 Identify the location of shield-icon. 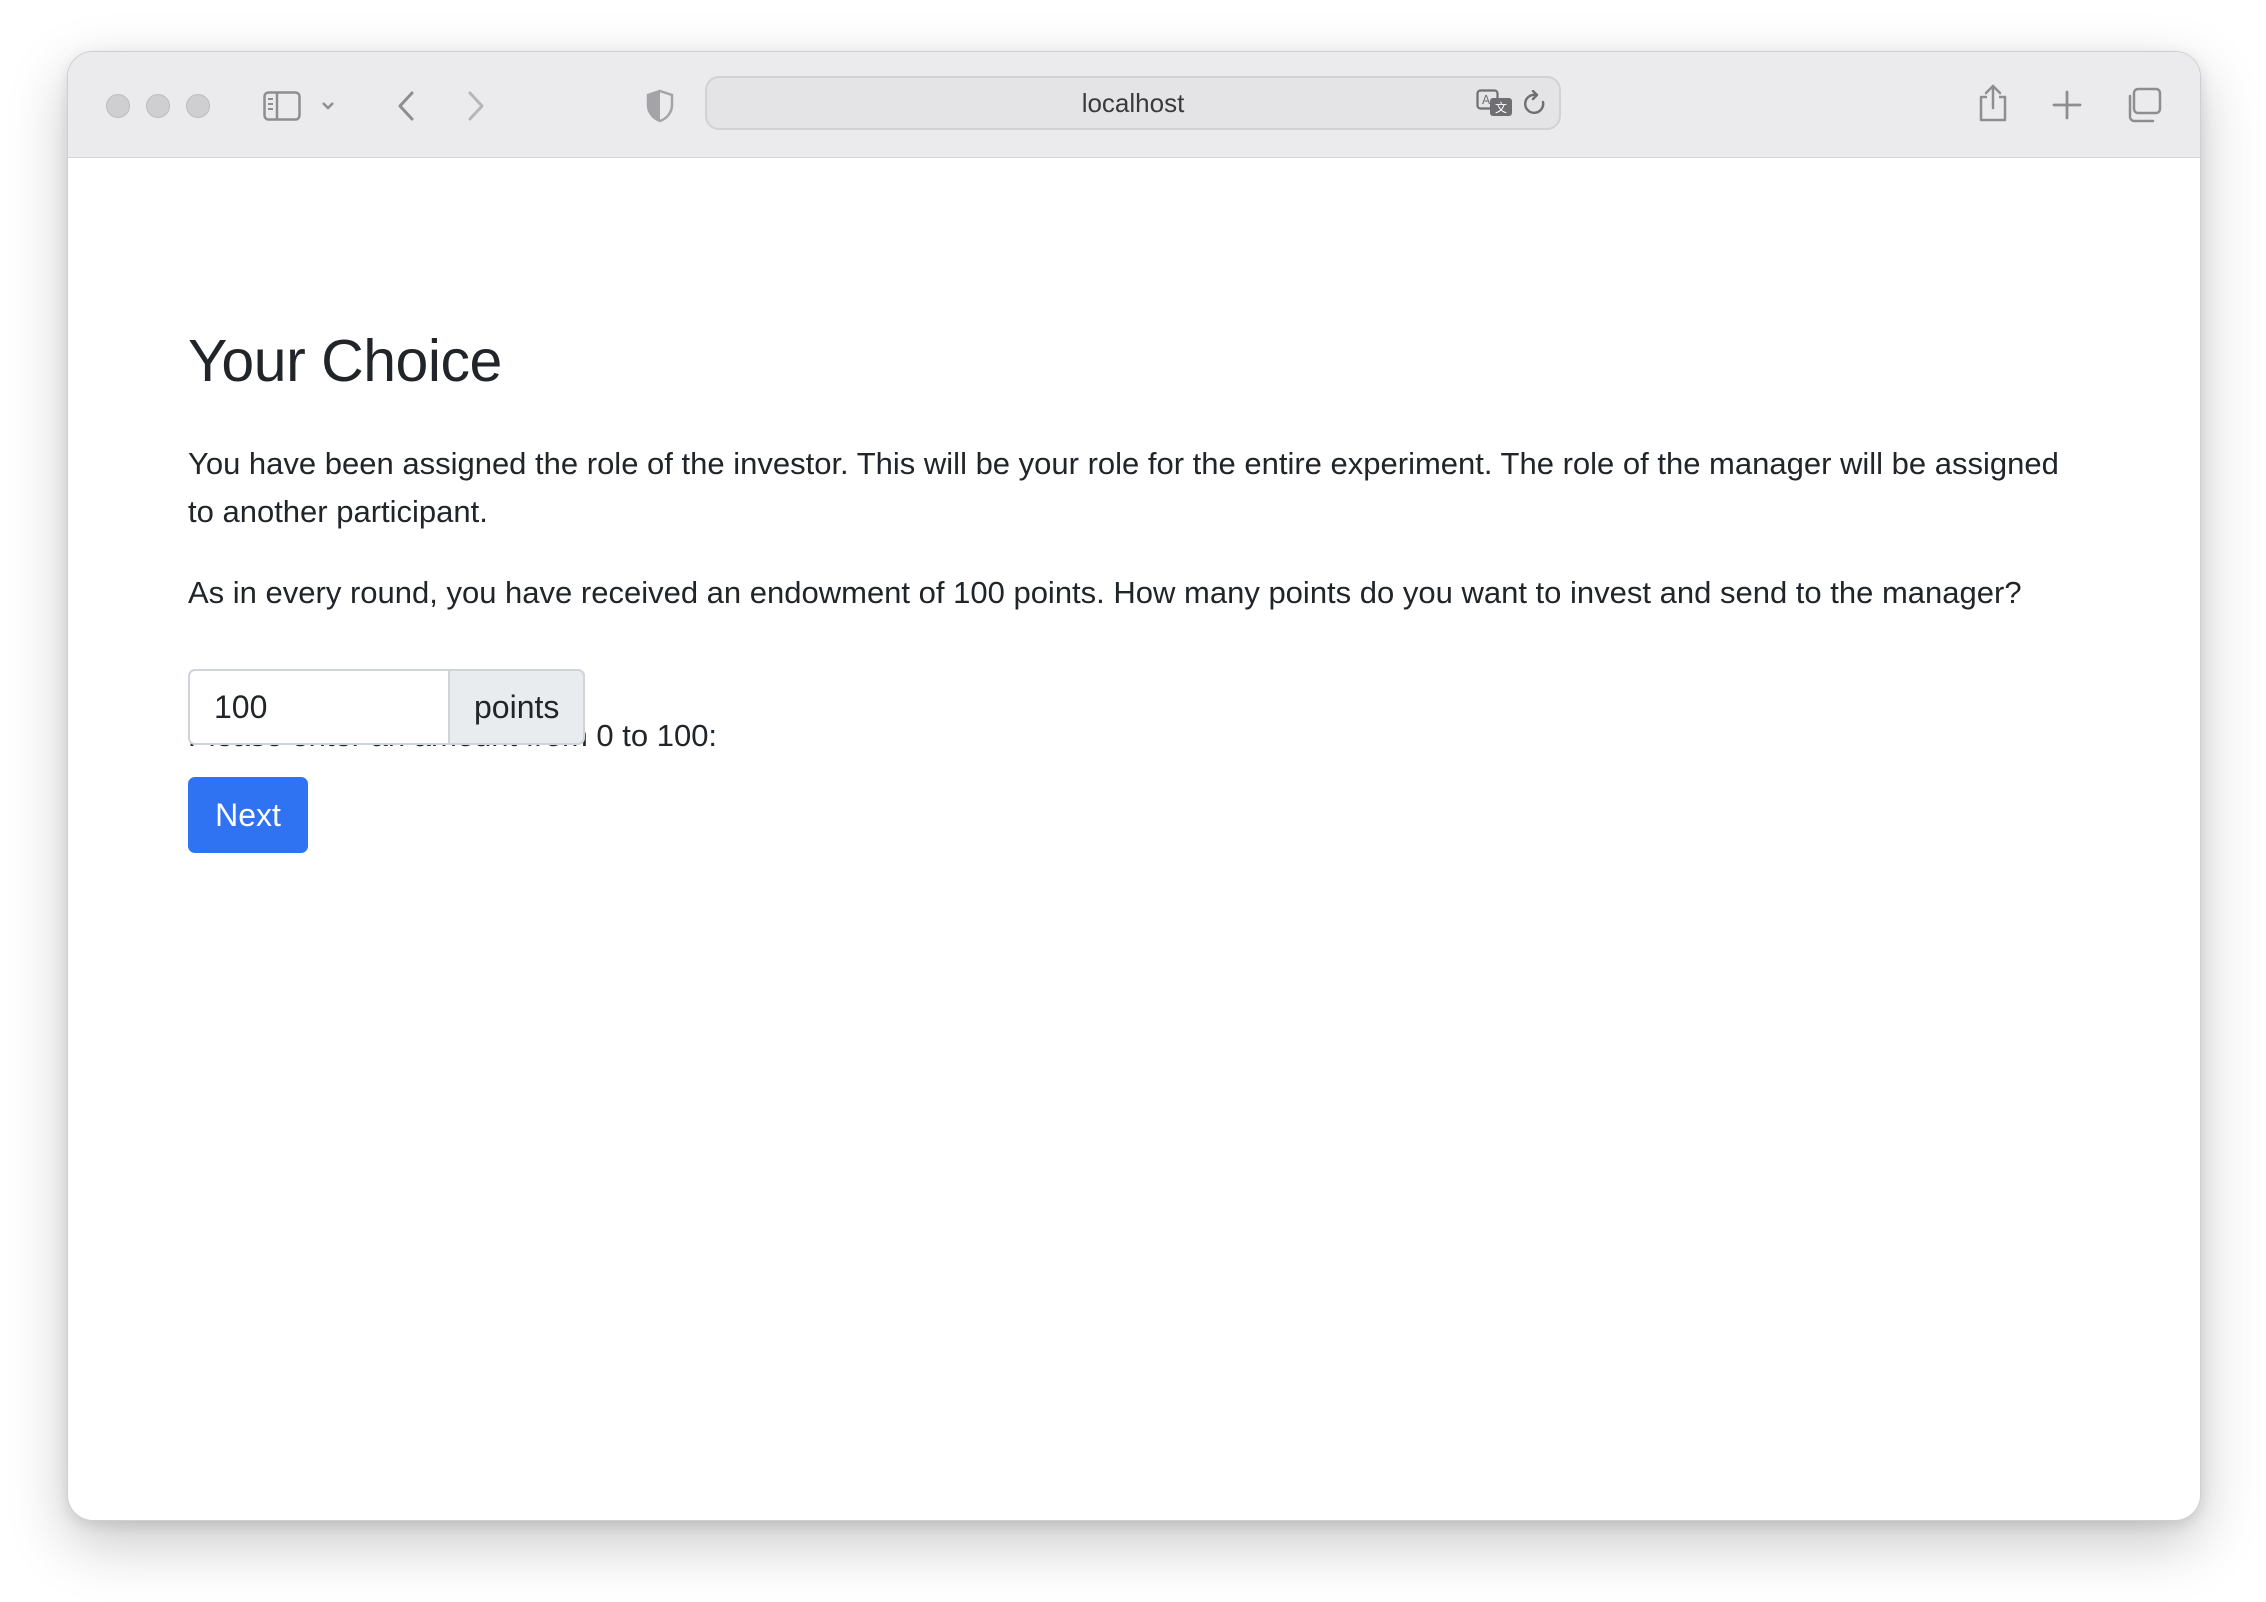
(660, 106).